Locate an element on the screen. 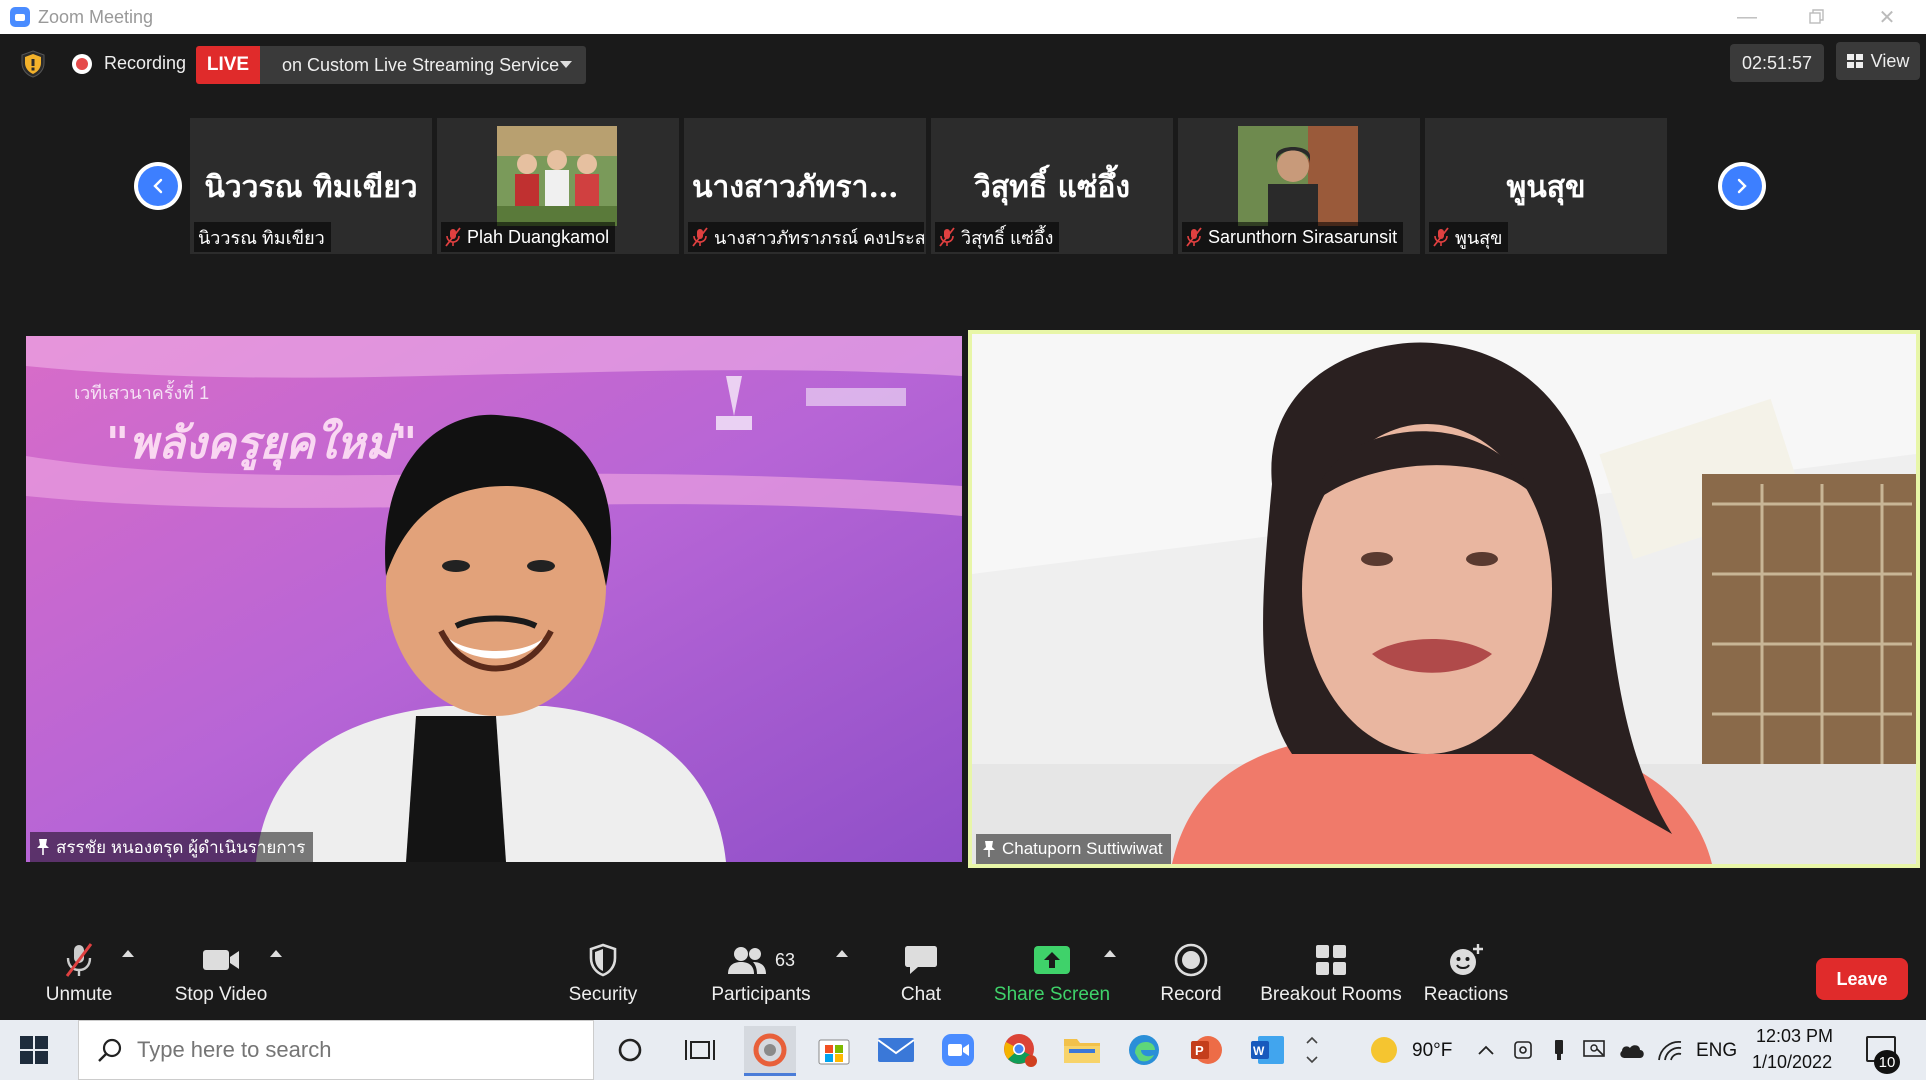 This screenshot has width=1926, height=1080. tray-wifi-button is located at coordinates (1670, 1050).